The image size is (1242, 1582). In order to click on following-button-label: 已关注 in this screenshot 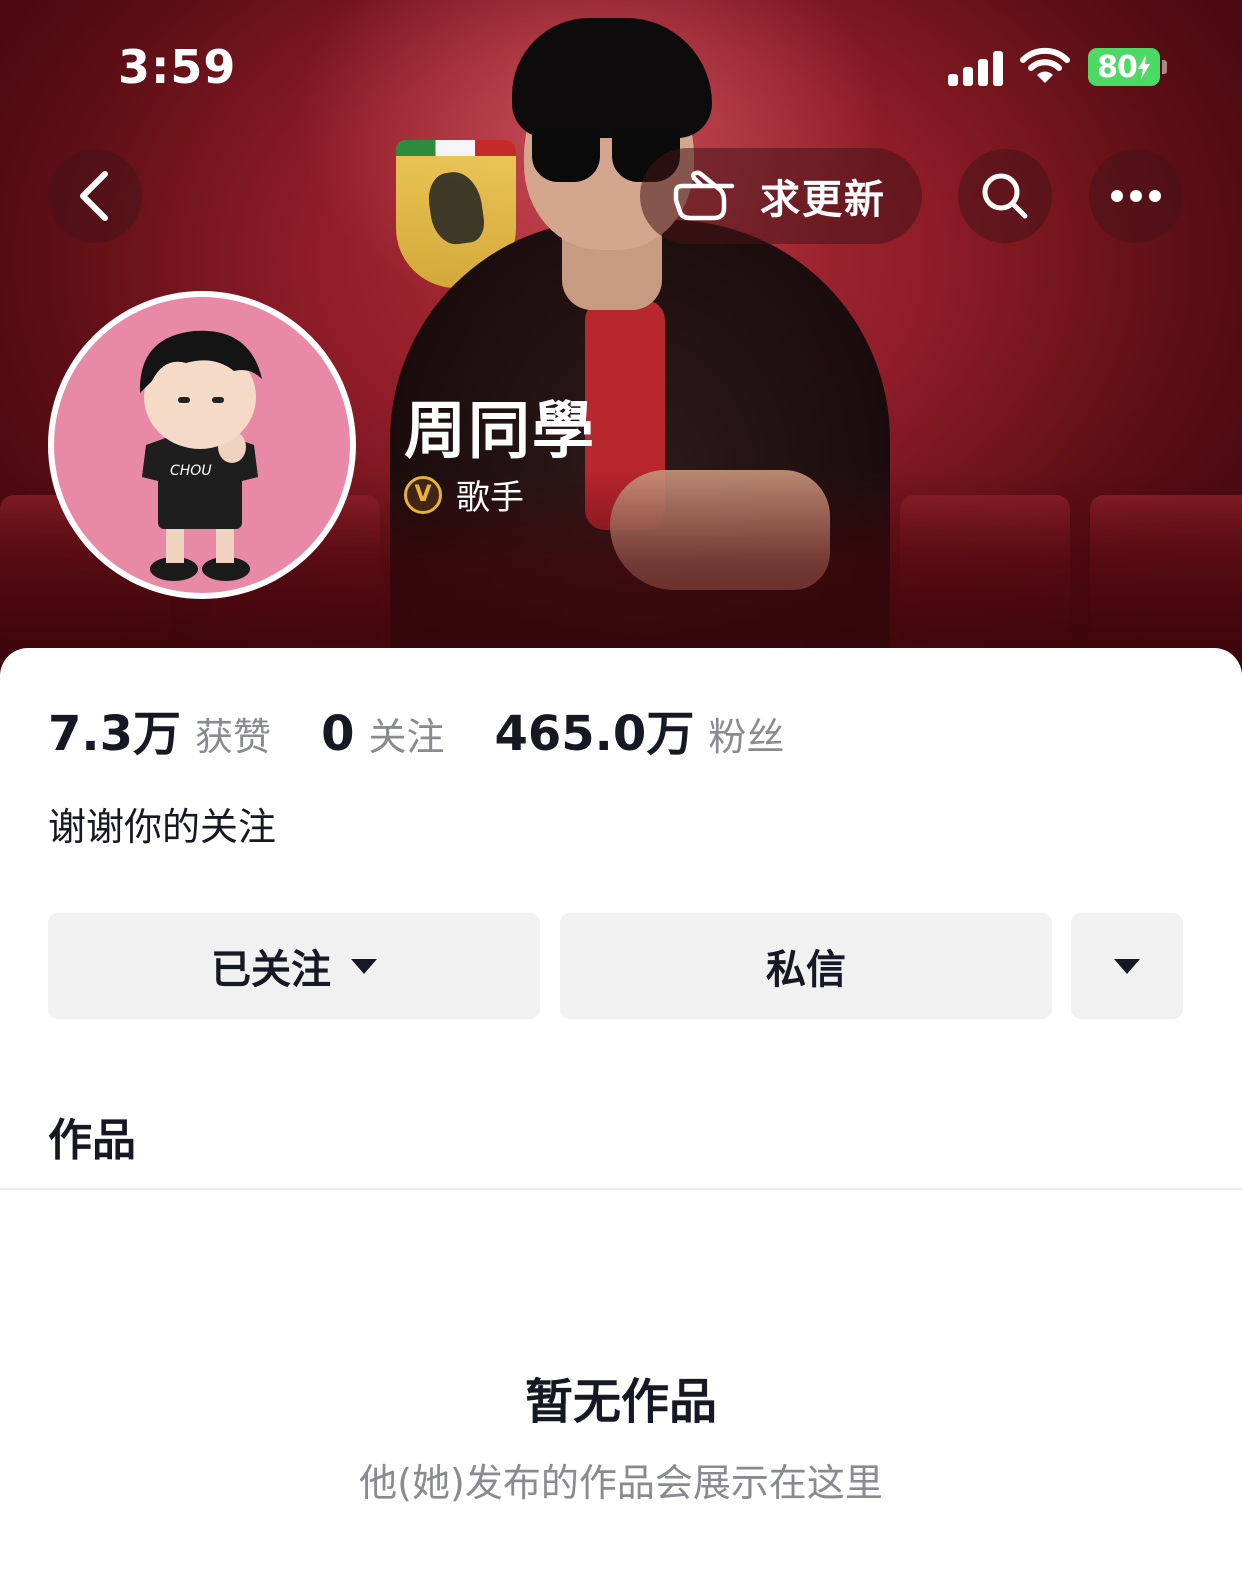, I will do `click(271, 970)`.